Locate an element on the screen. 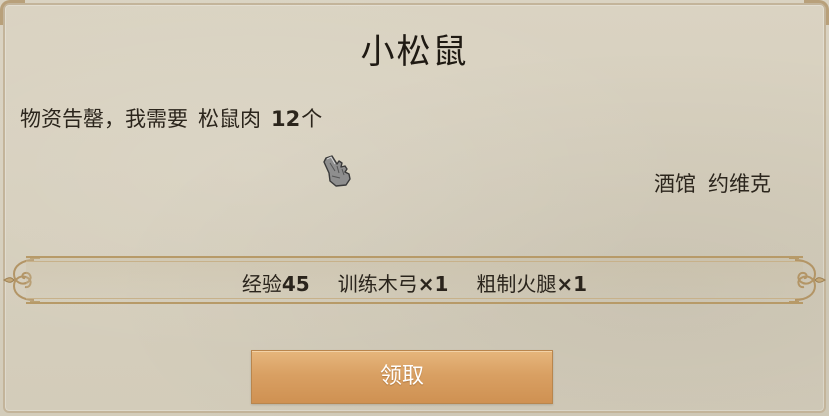 The image size is (829, 416). giver-location: 酒馆 is located at coordinates (675, 184).